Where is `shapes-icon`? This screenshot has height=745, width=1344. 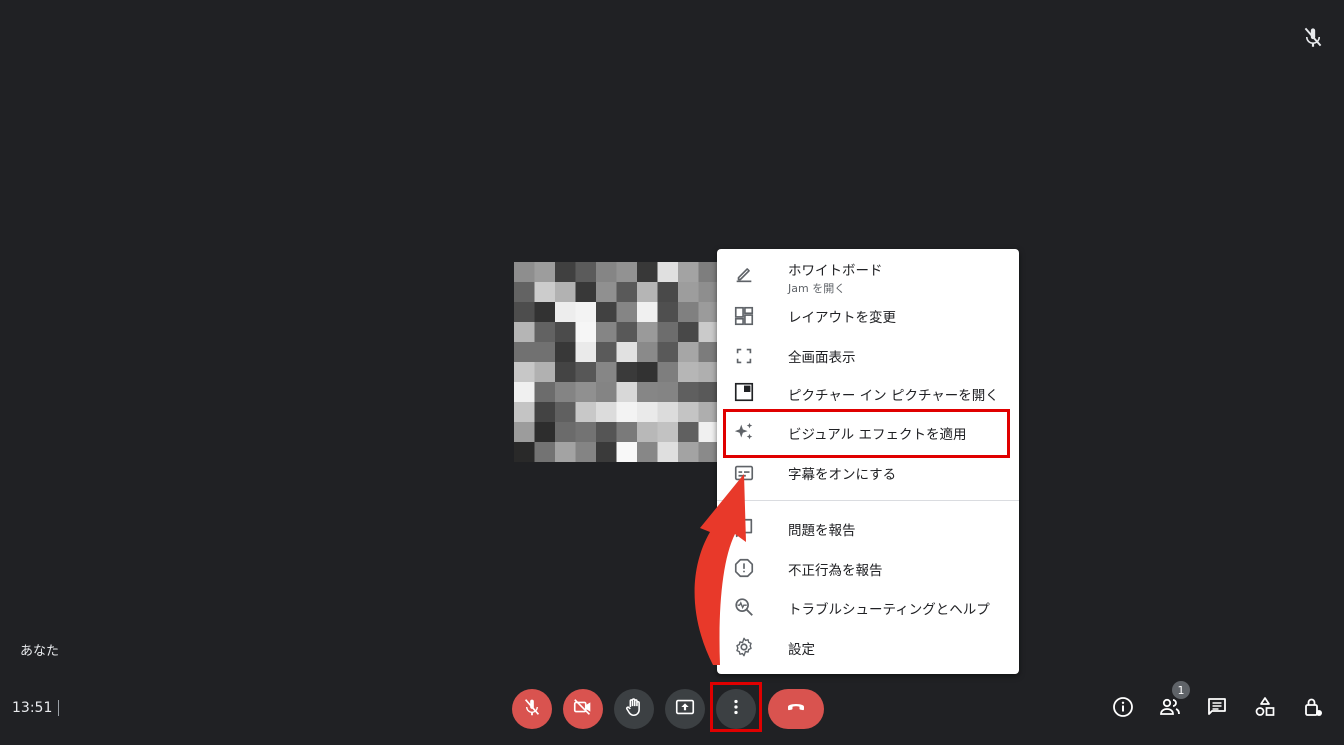 shapes-icon is located at coordinates (1265, 709).